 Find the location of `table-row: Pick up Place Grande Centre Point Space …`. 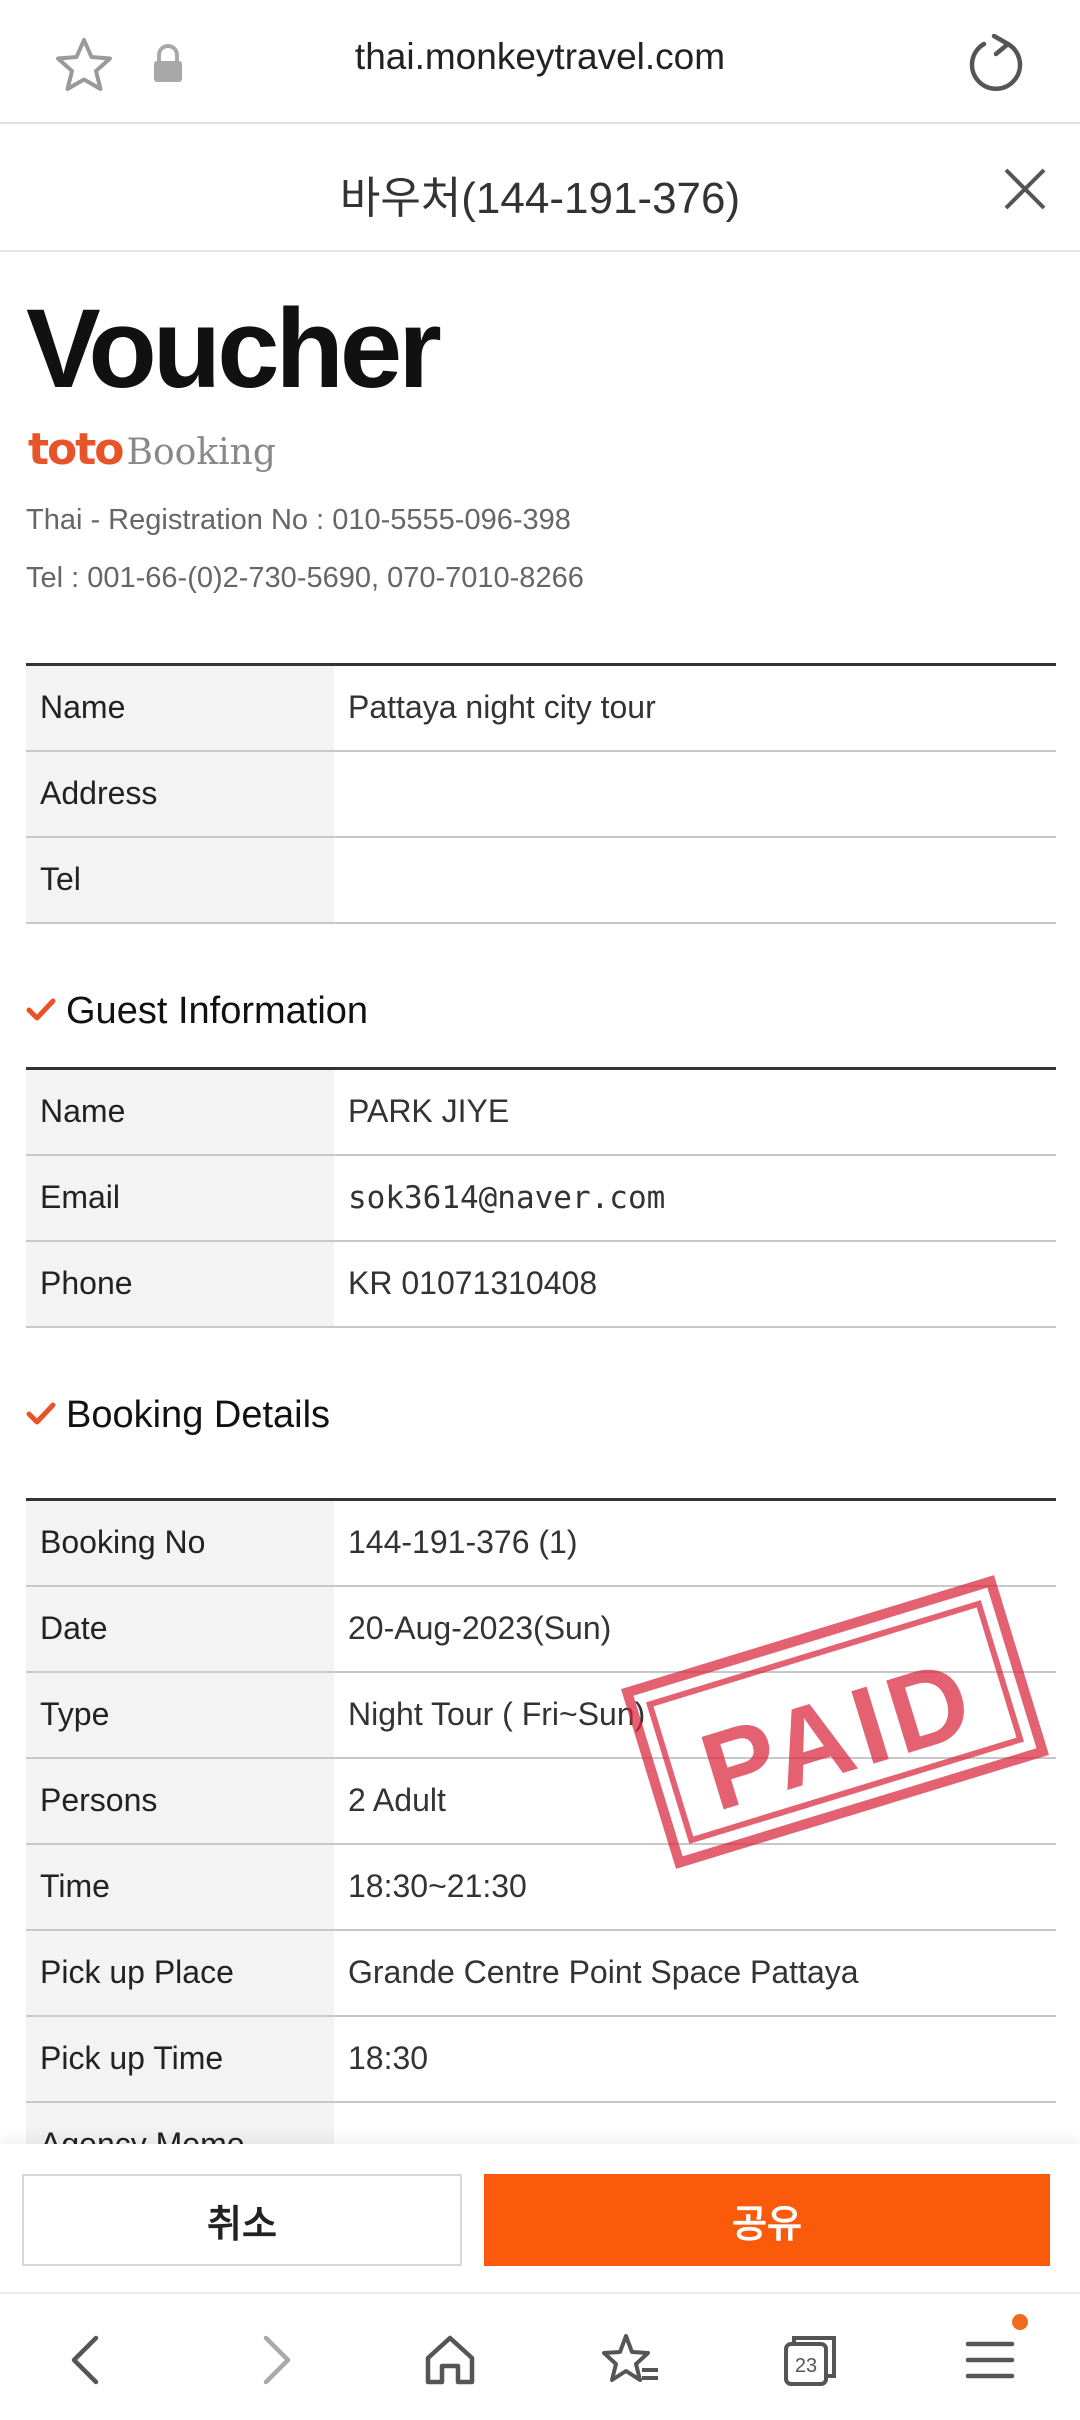

table-row: Pick up Place Grande Centre Point Space … is located at coordinates (541, 1972).